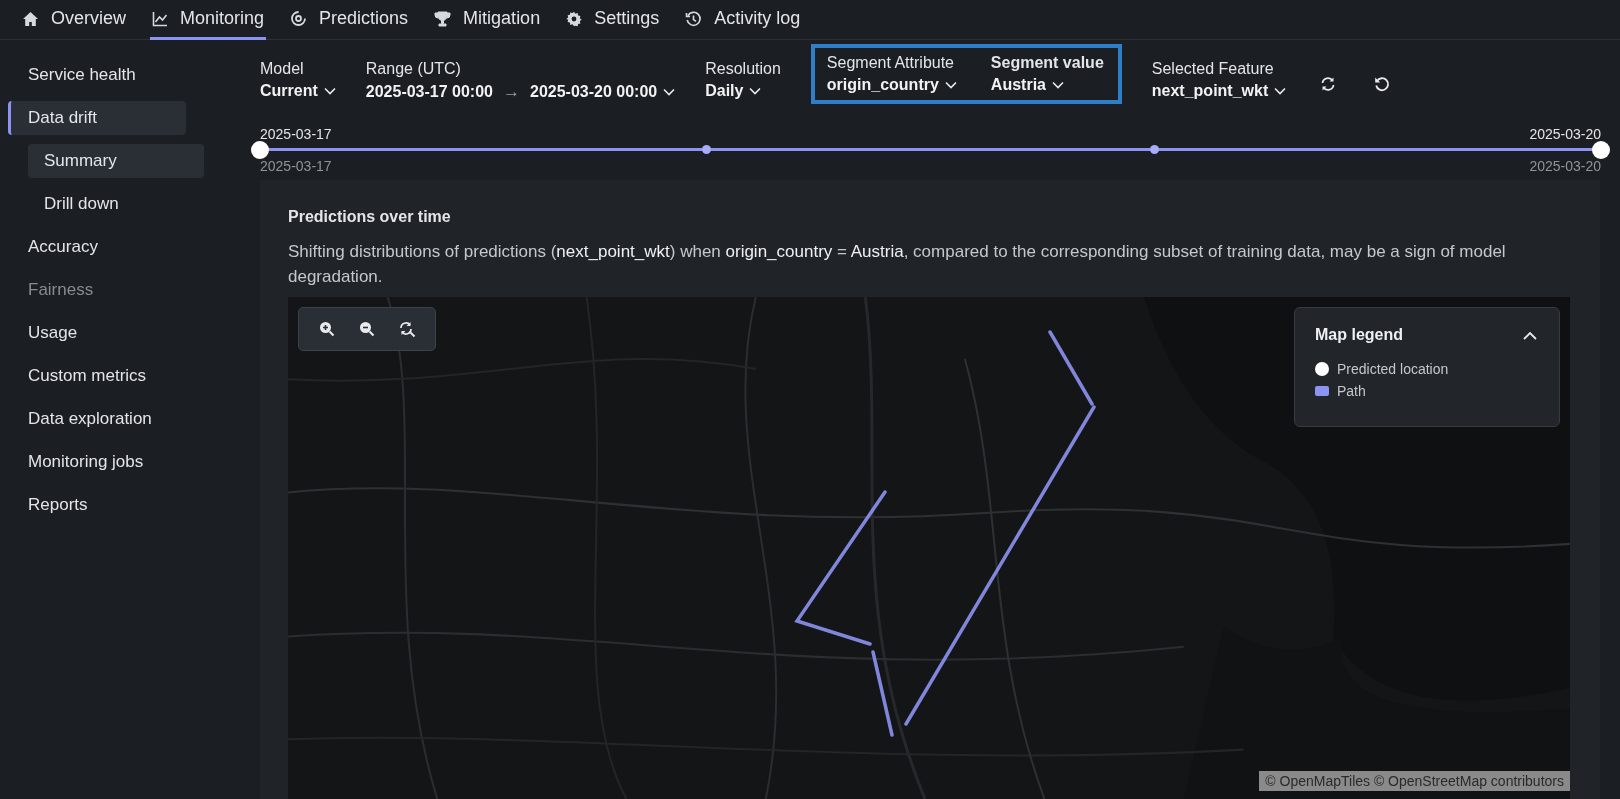 The height and width of the screenshot is (799, 1620). What do you see at coordinates (97, 376) in the screenshot?
I see `sidebar-item: Custom metrics` at bounding box center [97, 376].